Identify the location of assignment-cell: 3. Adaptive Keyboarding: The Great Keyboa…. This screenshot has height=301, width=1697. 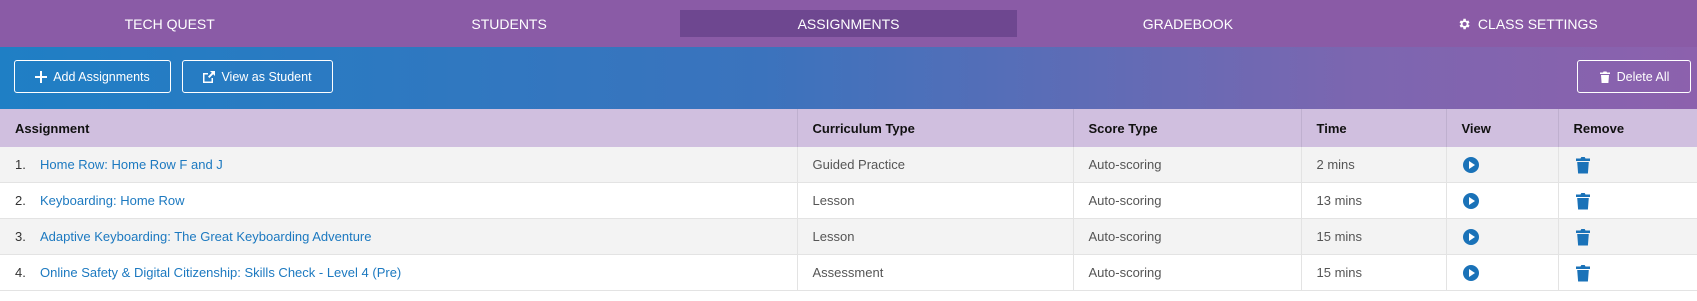
(399, 236).